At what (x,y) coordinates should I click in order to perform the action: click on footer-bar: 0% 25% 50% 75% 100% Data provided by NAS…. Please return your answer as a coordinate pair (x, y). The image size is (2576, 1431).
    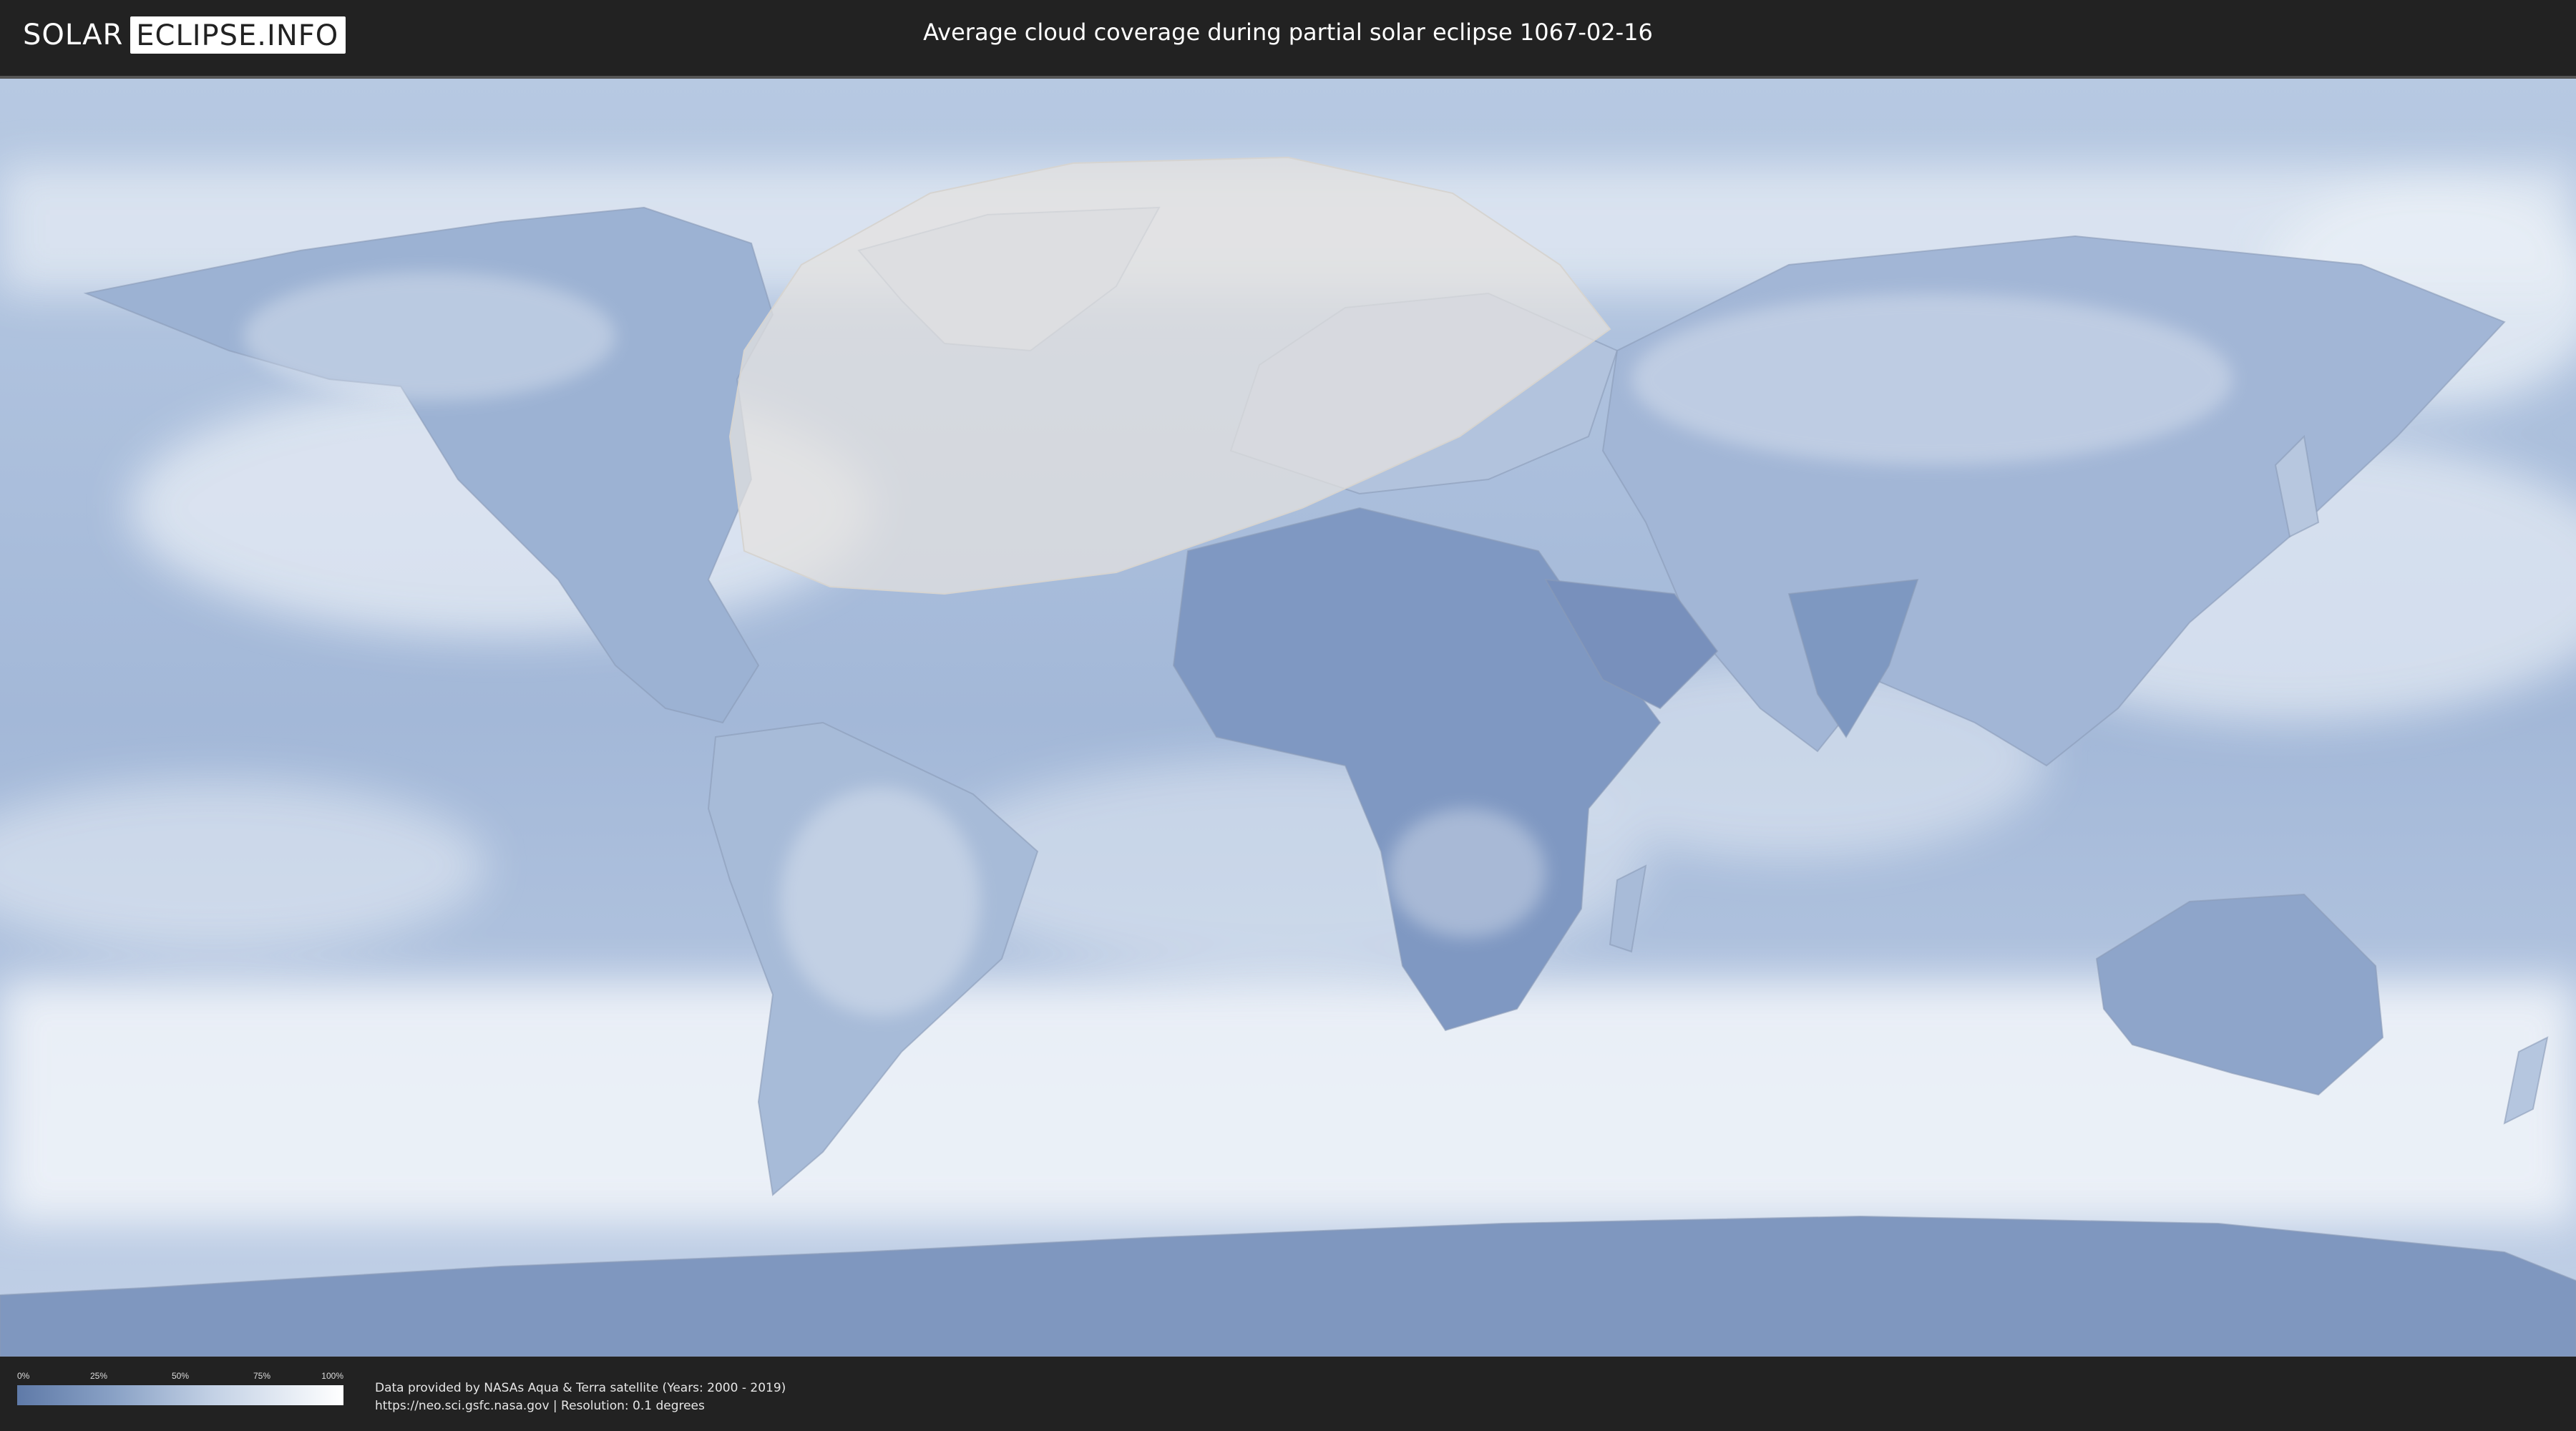
    Looking at the image, I should click on (1288, 1394).